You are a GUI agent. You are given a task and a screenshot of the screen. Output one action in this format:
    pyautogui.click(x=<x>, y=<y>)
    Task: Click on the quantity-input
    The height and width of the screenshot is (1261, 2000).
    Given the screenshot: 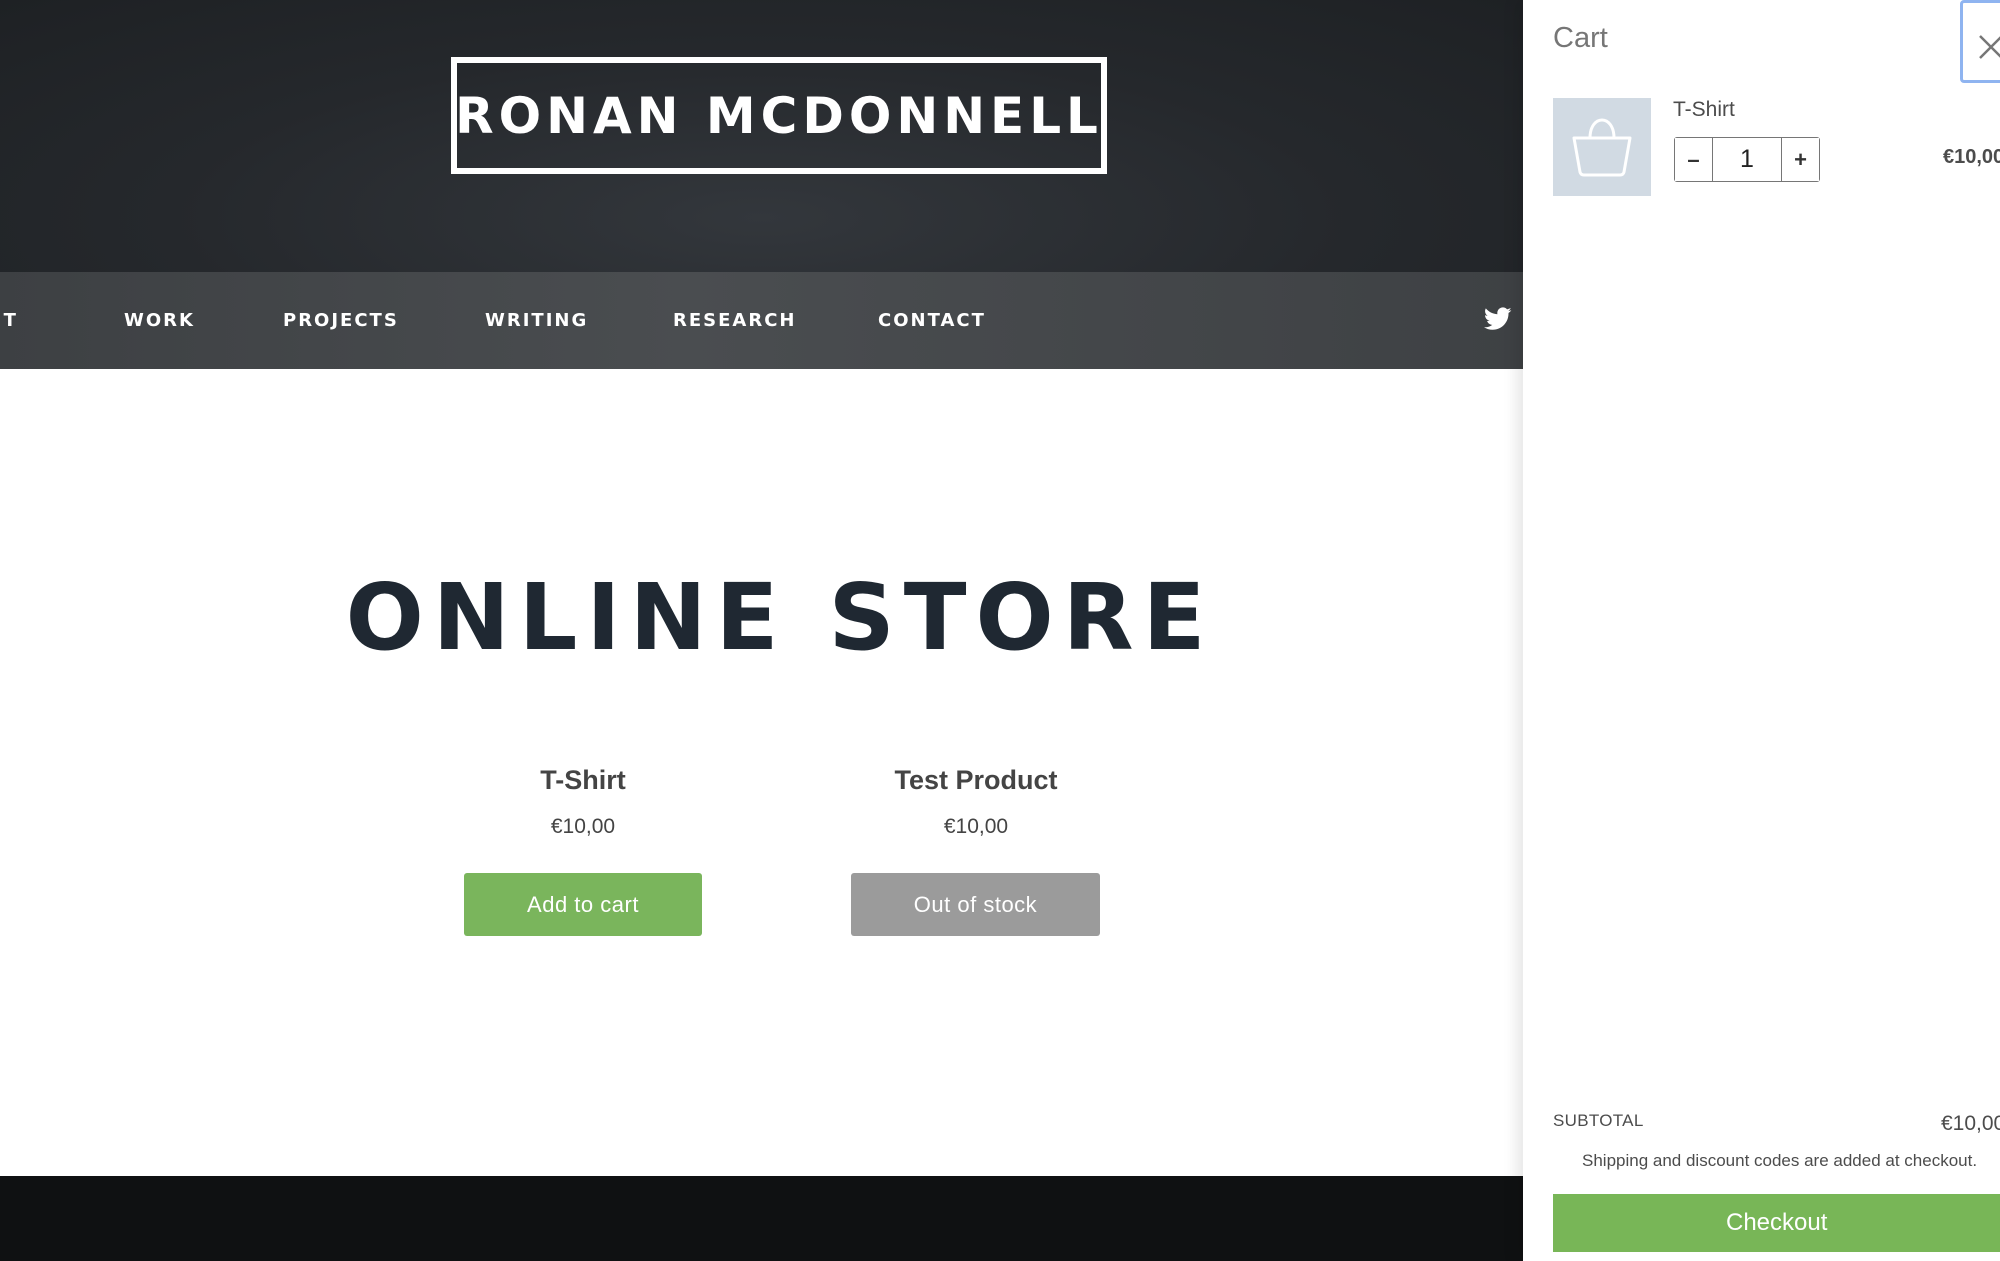 What is the action you would take?
    pyautogui.click(x=1747, y=159)
    